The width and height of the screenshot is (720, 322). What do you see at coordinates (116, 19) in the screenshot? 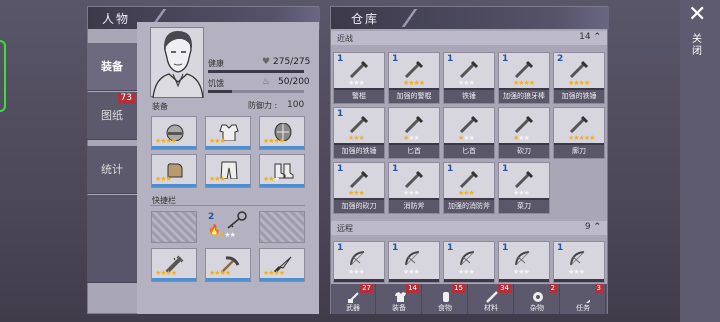
I see `character-title: 人物` at bounding box center [116, 19].